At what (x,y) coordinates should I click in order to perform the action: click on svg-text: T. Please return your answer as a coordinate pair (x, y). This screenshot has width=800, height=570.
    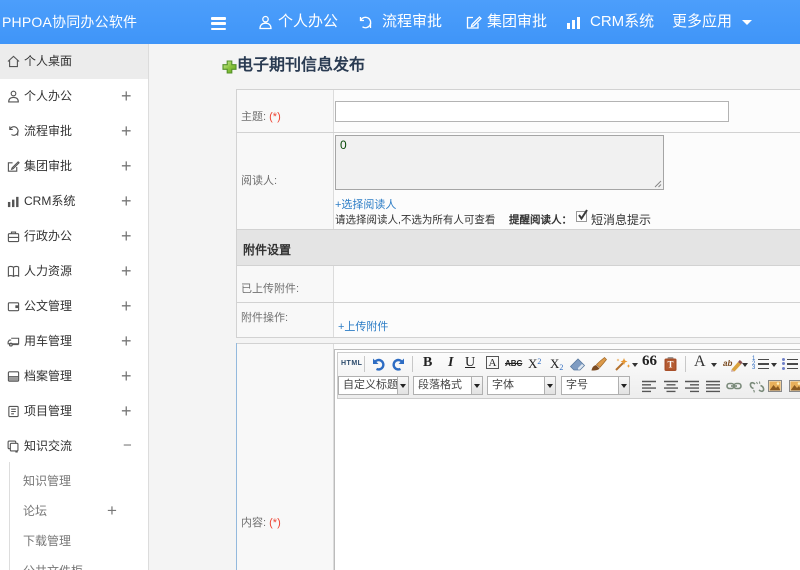
    Looking at the image, I should click on (670, 365).